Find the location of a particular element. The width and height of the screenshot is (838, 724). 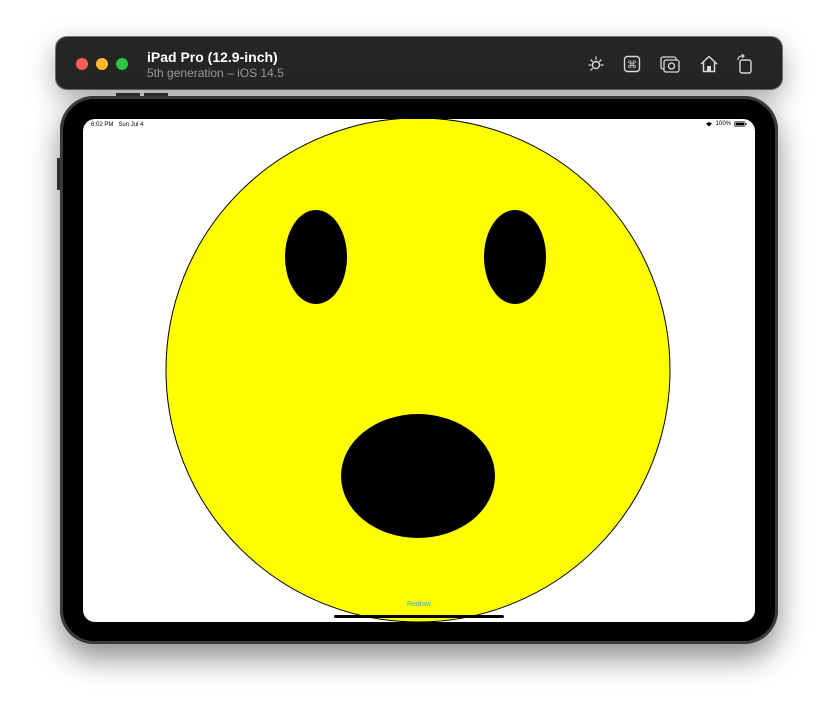

zoom-window-button is located at coordinates (122, 64).